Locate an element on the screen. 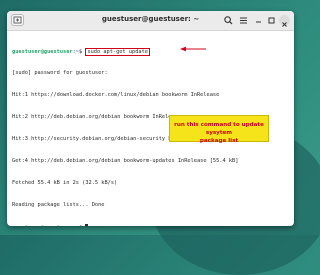 The image size is (320, 275). window-title: guestuser@guestuser: ~ is located at coordinates (150, 19).